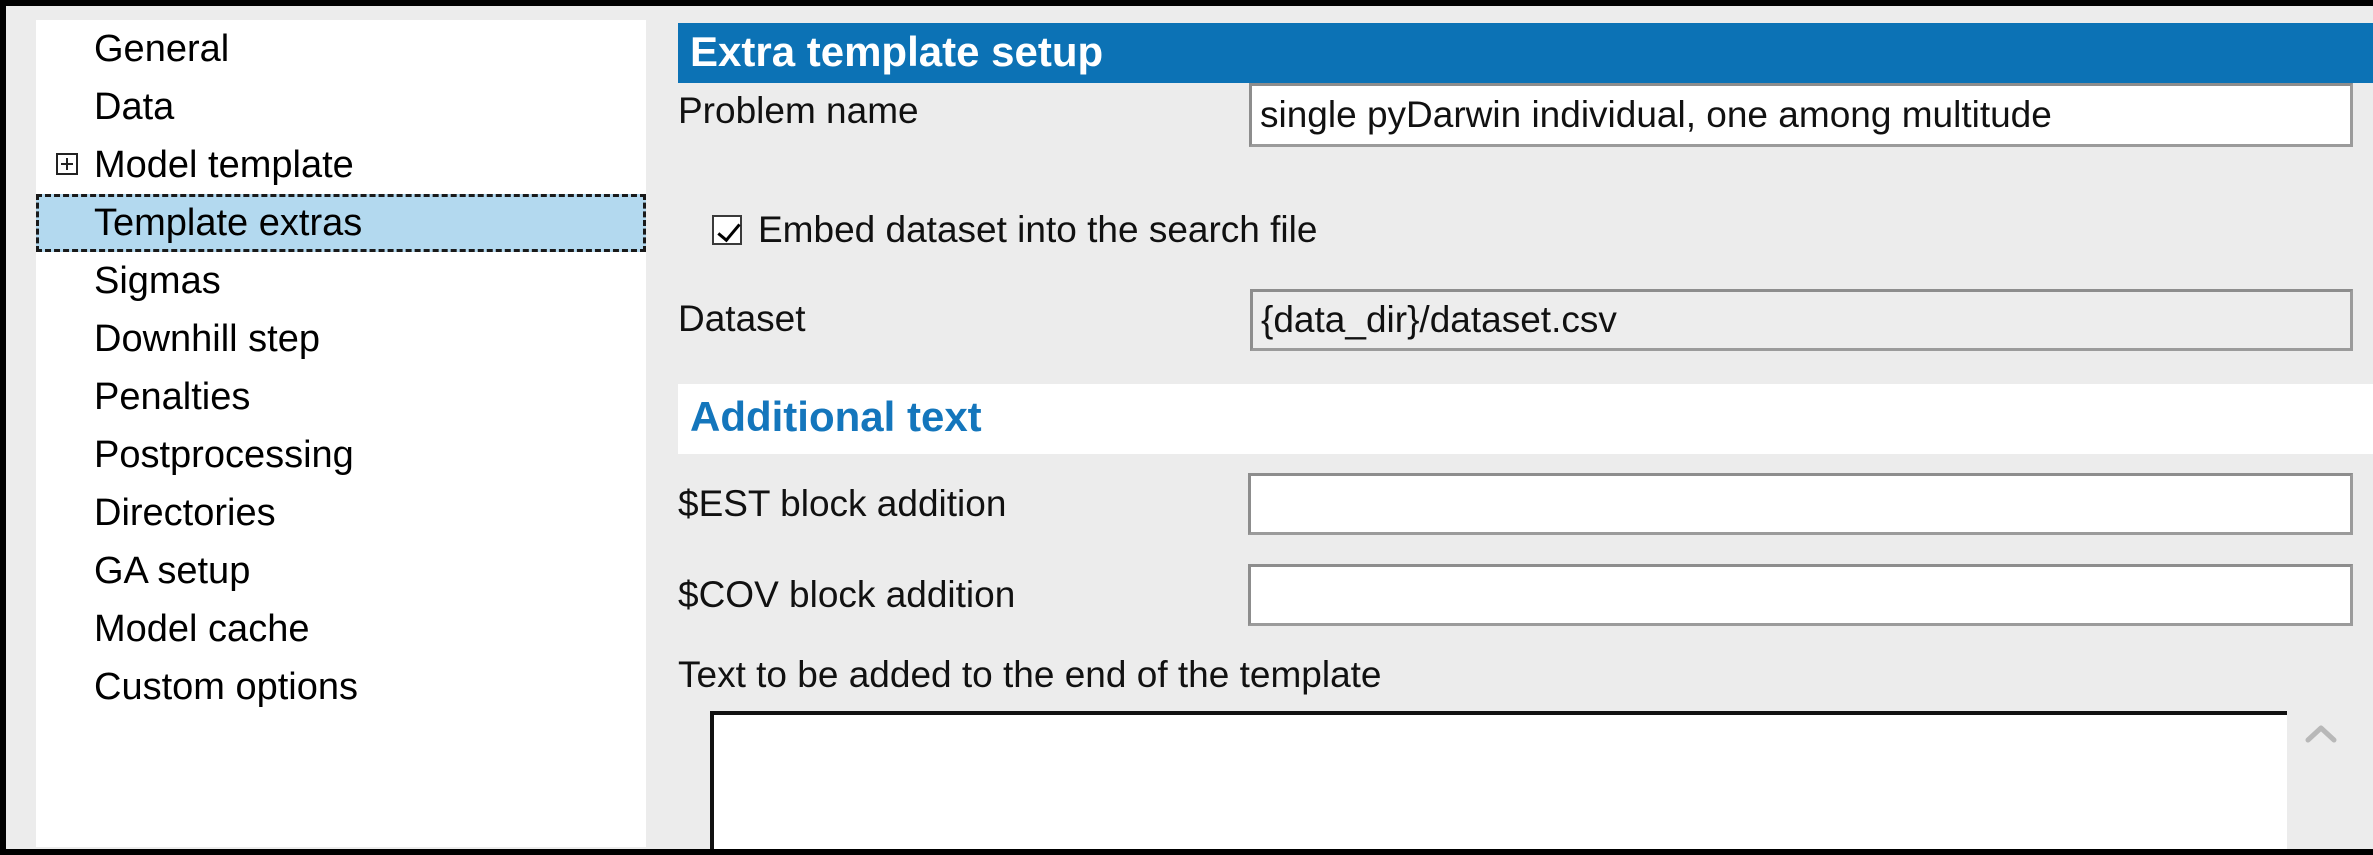 This screenshot has height=855, width=2373. I want to click on sidebar-item-label: Model template, so click(224, 165).